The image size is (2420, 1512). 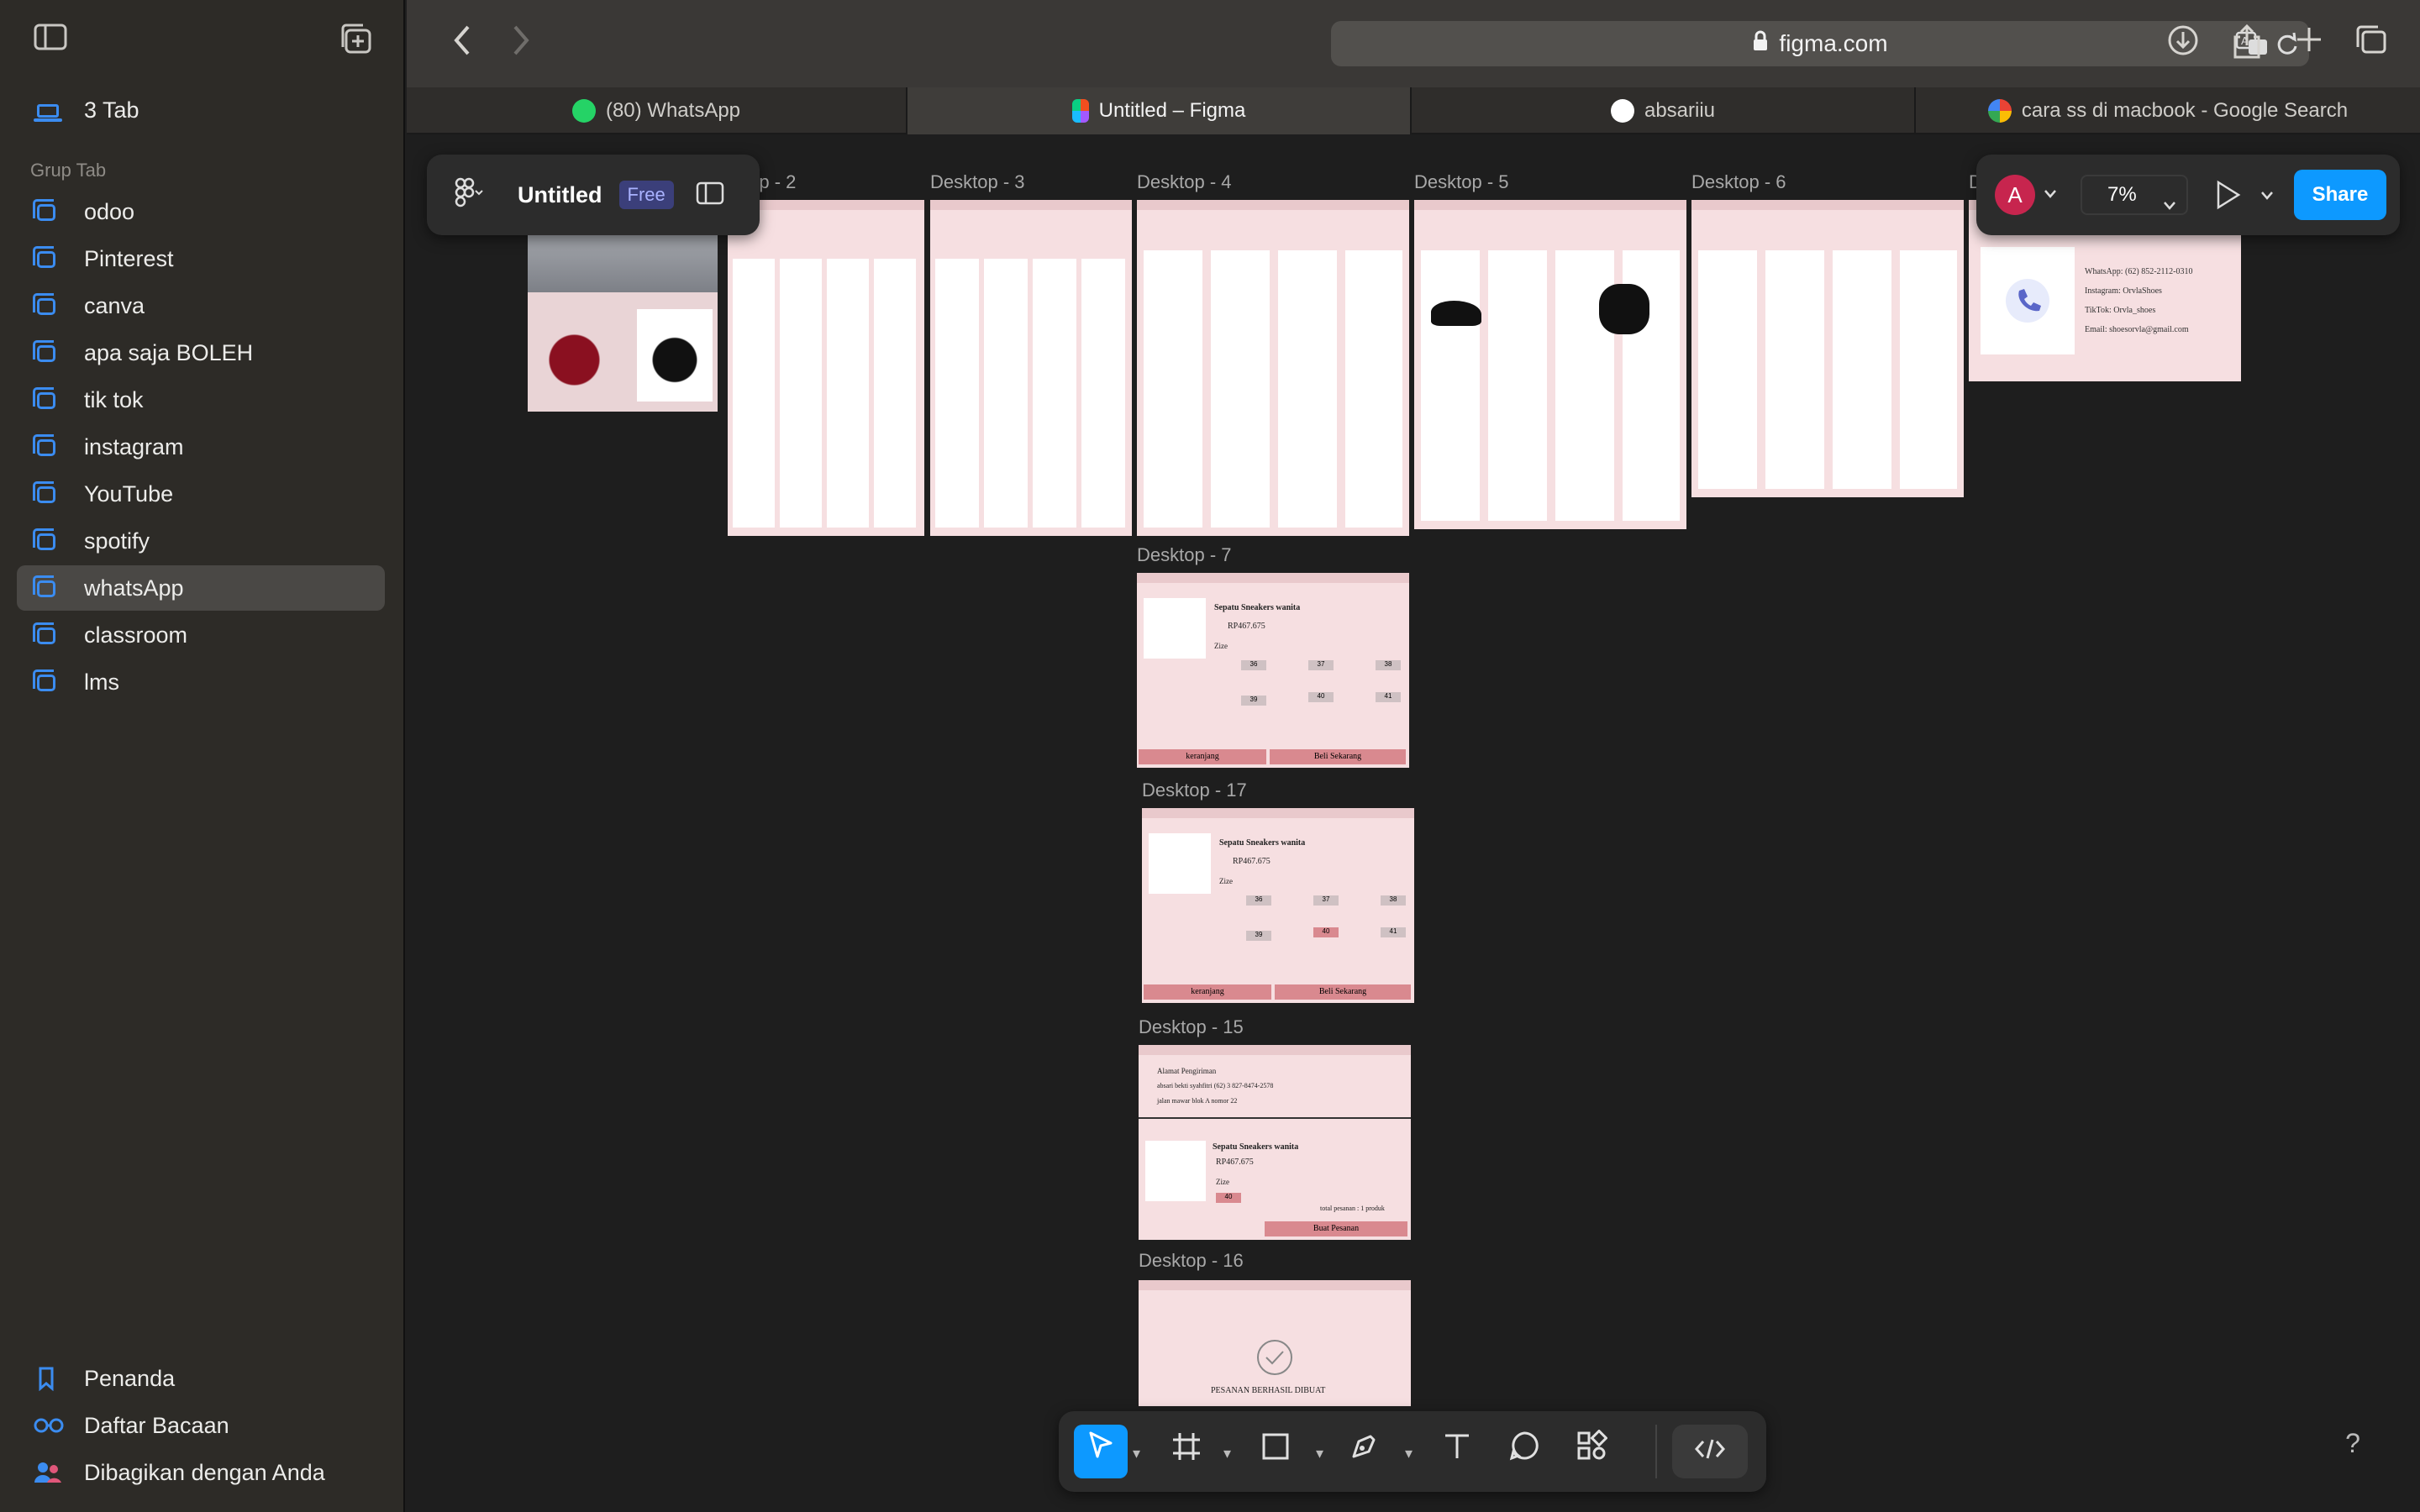 I want to click on tab-group-icon, so click(x=46, y=588).